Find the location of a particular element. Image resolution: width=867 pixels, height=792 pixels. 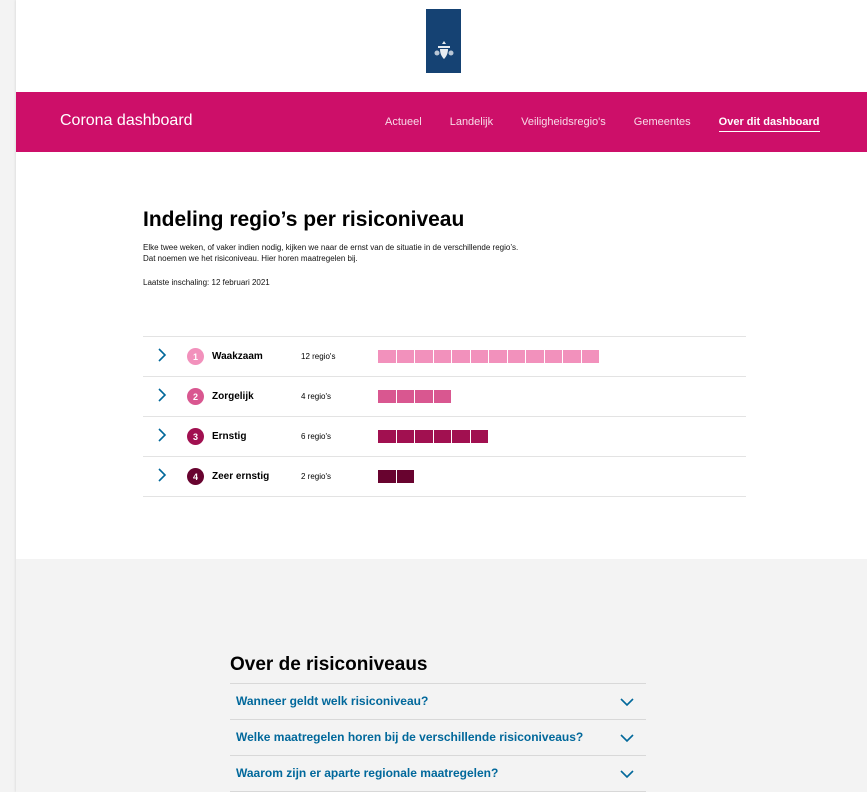

site-brand: Corona dashboard is located at coordinates (126, 121).